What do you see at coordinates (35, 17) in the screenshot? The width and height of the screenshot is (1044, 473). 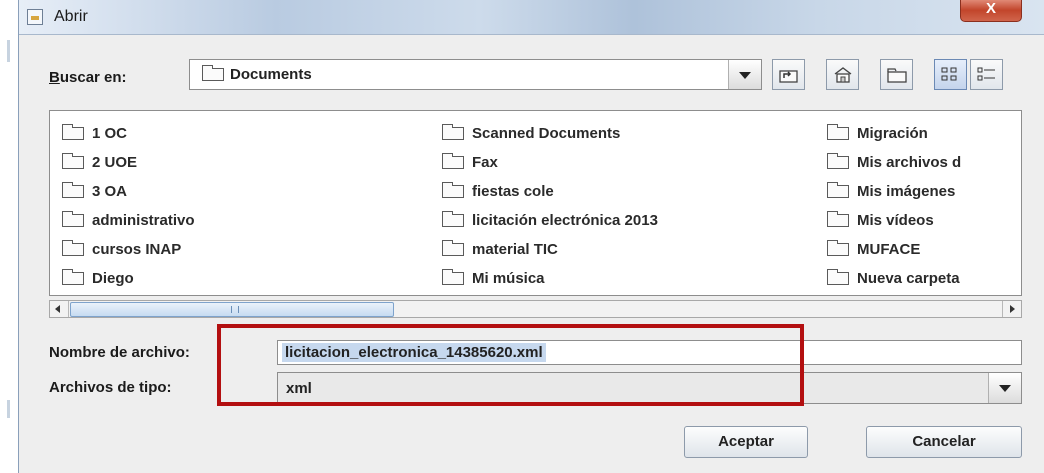 I see `java-file-dialog-icon` at bounding box center [35, 17].